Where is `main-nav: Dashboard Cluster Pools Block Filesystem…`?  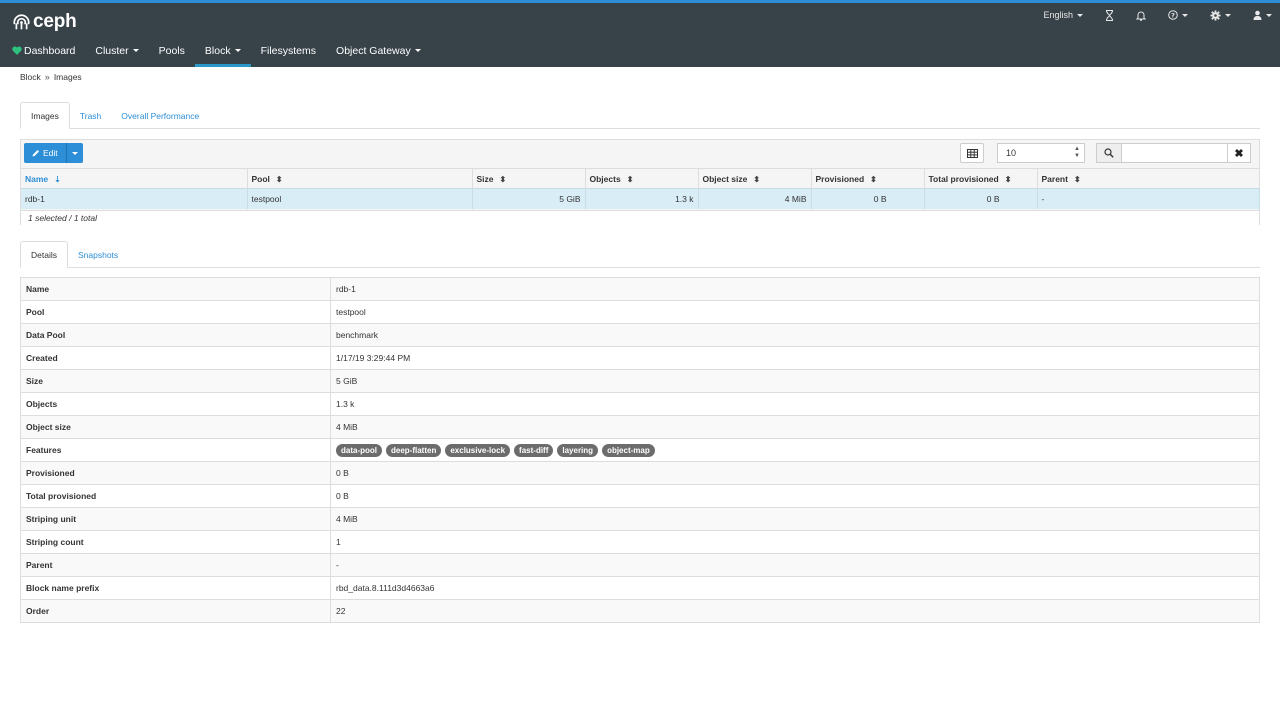 main-nav: Dashboard Cluster Pools Block Filesystem… is located at coordinates (215, 52).